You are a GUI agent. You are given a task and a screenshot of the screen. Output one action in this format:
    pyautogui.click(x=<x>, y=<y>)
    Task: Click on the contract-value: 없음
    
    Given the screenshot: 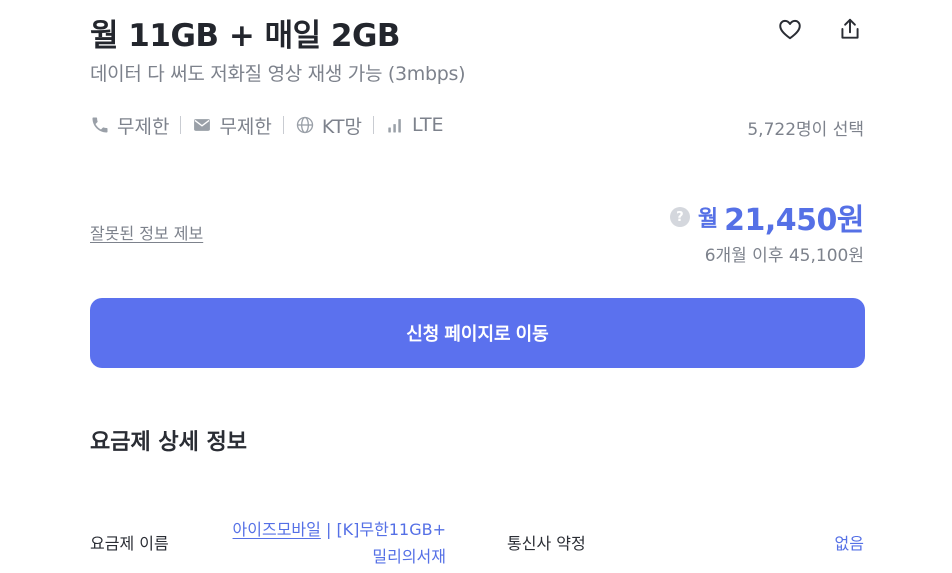 What is the action you would take?
    pyautogui.click(x=849, y=543)
    